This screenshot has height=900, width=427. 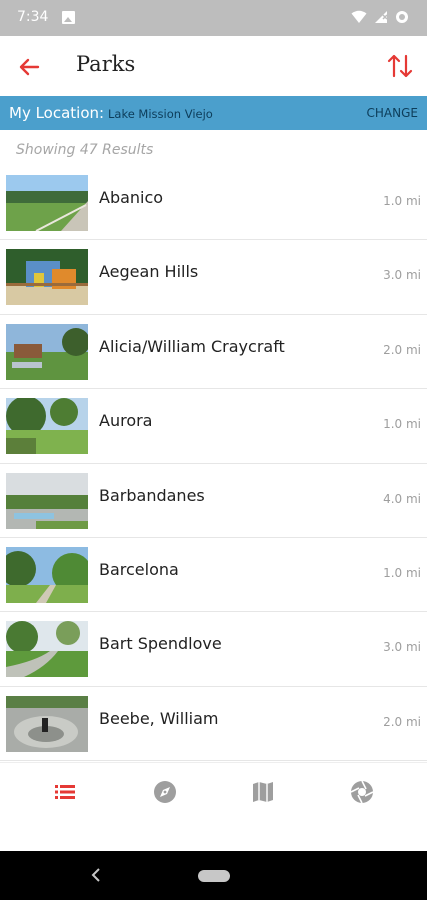 I want to click on system-back-icon, so click(x=96, y=875).